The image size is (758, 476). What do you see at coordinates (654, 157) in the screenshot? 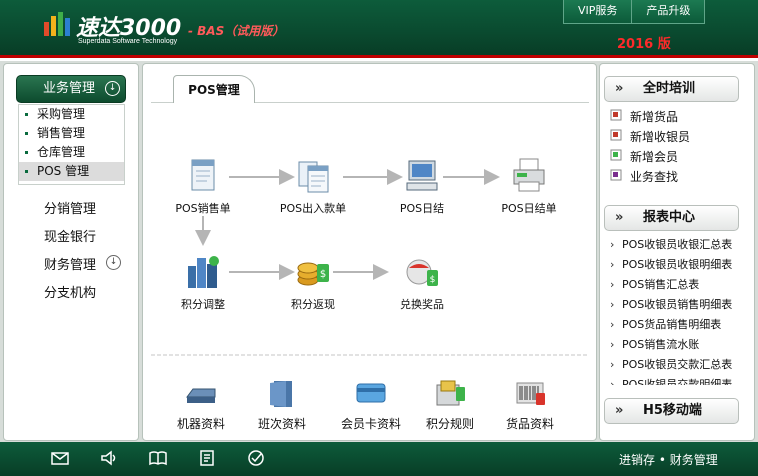
I see `training-item-label: 新增会员` at bounding box center [654, 157].